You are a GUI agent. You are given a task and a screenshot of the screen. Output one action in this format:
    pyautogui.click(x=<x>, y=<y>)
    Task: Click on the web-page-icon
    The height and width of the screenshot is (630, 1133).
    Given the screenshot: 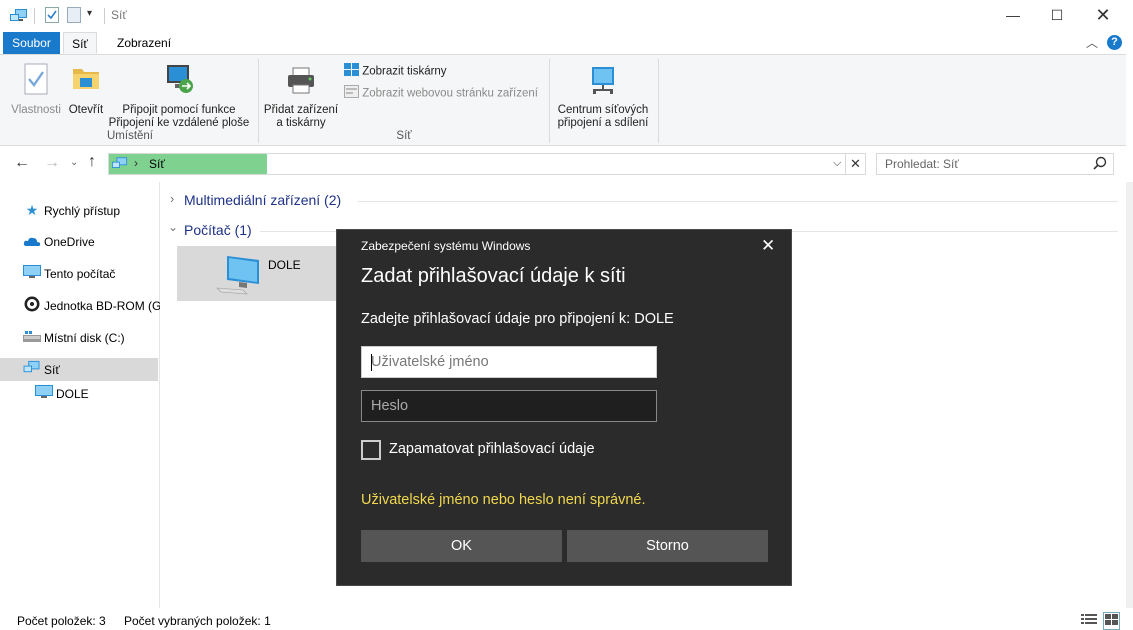 What is the action you would take?
    pyautogui.click(x=351, y=93)
    